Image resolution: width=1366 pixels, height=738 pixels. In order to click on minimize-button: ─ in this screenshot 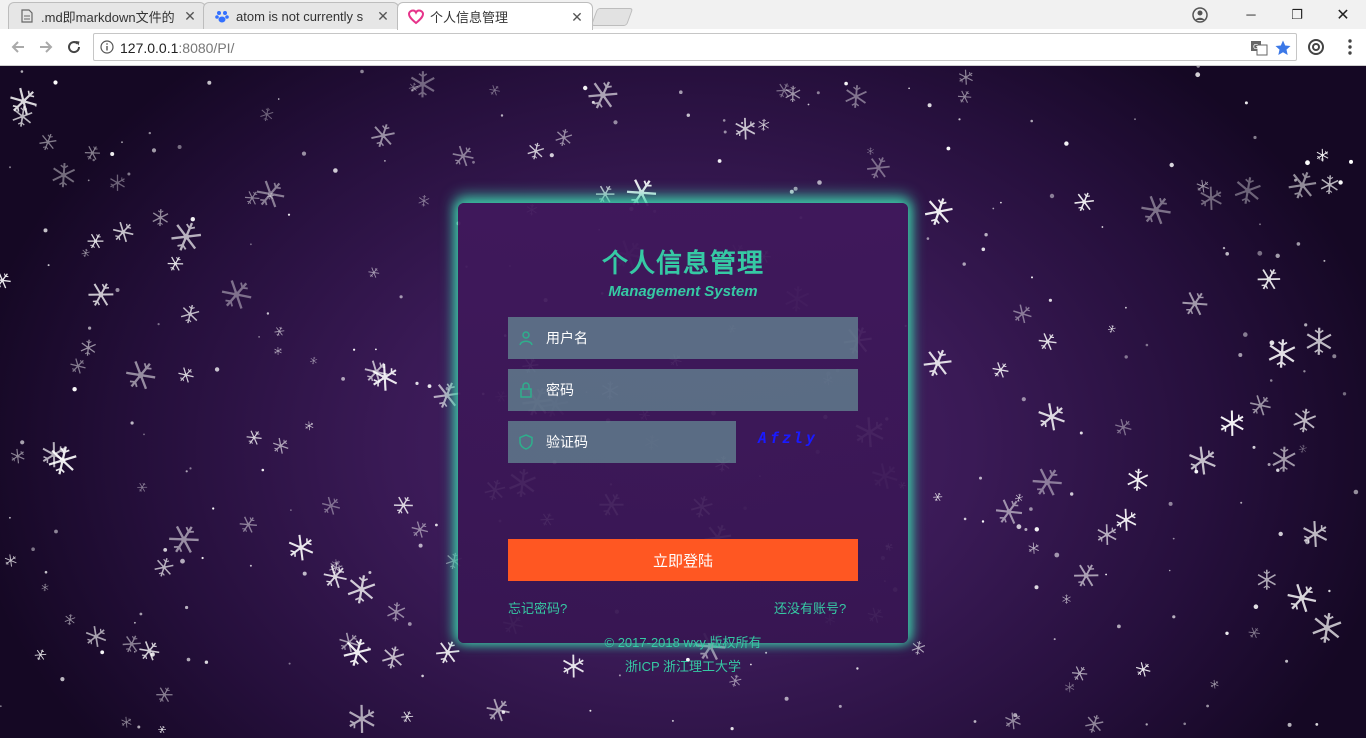, I will do `click(1251, 14)`.